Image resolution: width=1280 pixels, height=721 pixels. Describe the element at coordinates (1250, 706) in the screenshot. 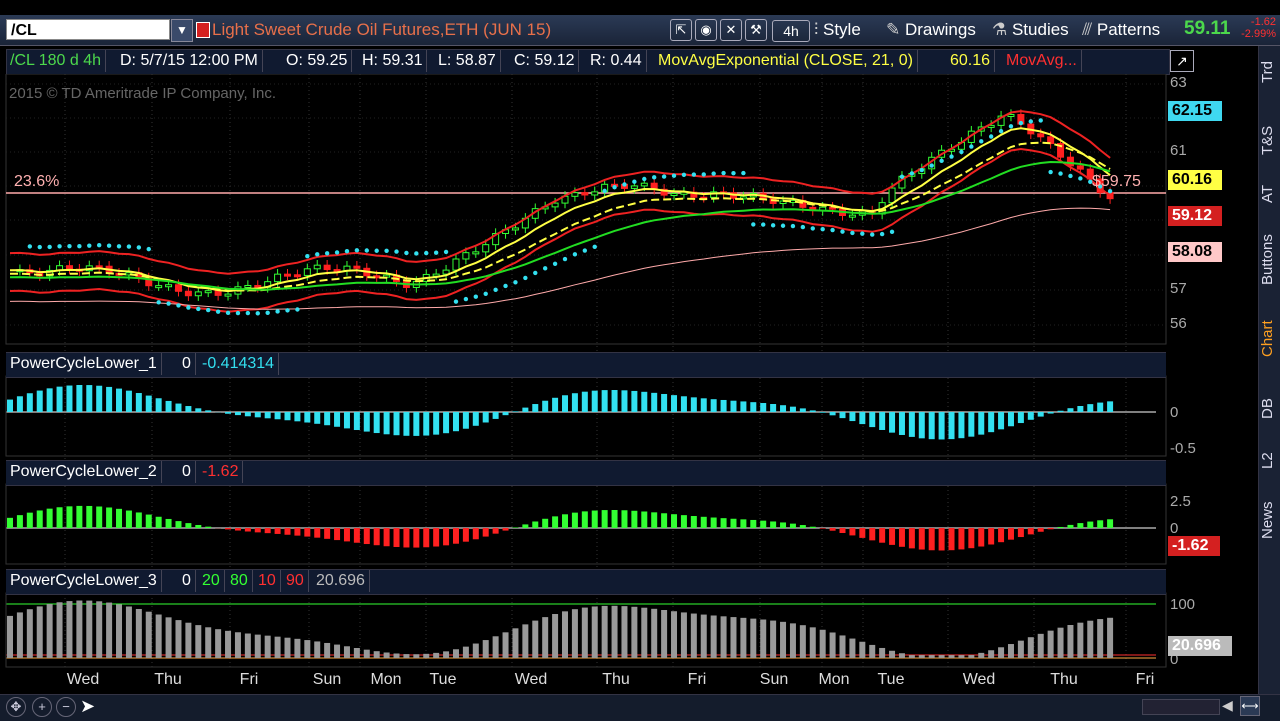

I see `expand-icon: ⟷` at that location.